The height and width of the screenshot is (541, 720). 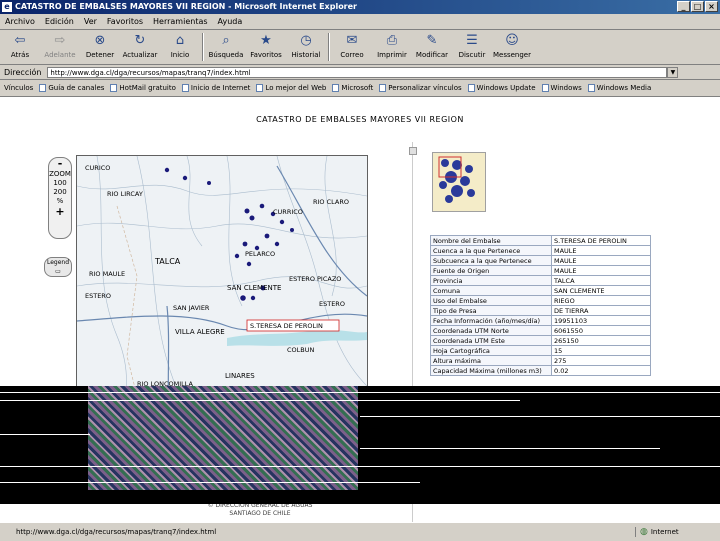 I want to click on menu-edicion: Edición, so click(x=59, y=21).